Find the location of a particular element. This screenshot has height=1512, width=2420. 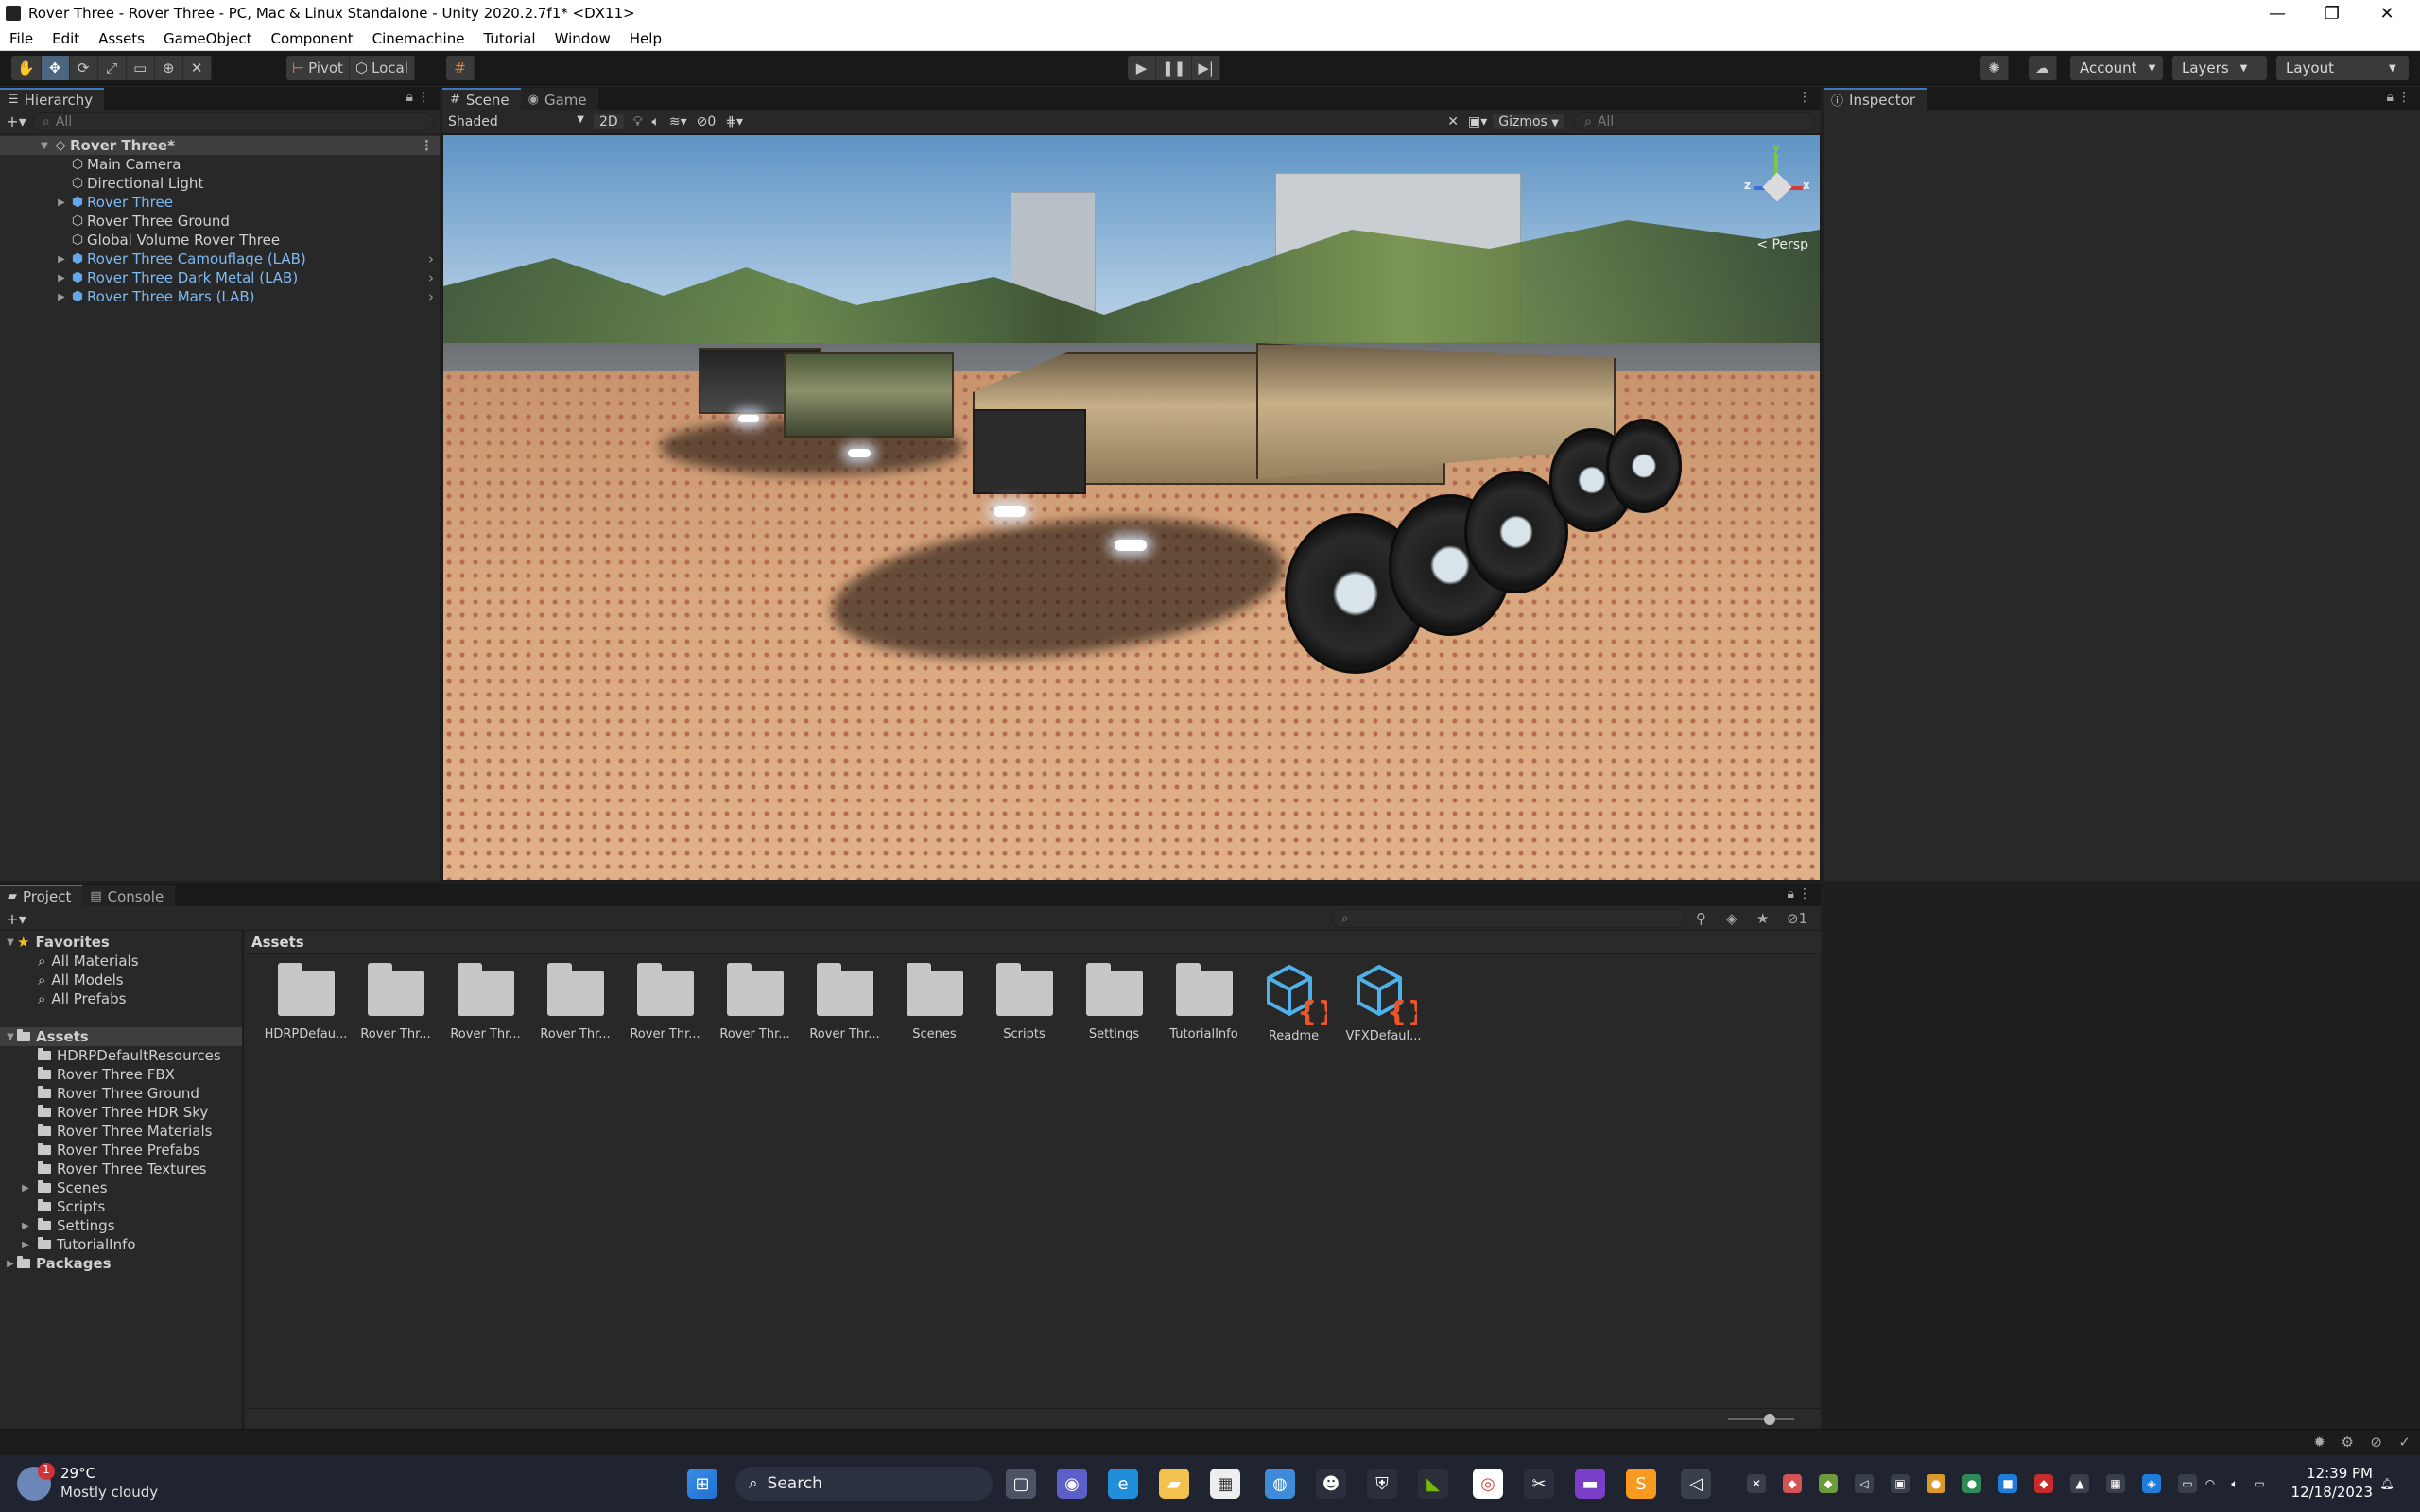

clipchamp-icon: ▬ is located at coordinates (1590, 1484).